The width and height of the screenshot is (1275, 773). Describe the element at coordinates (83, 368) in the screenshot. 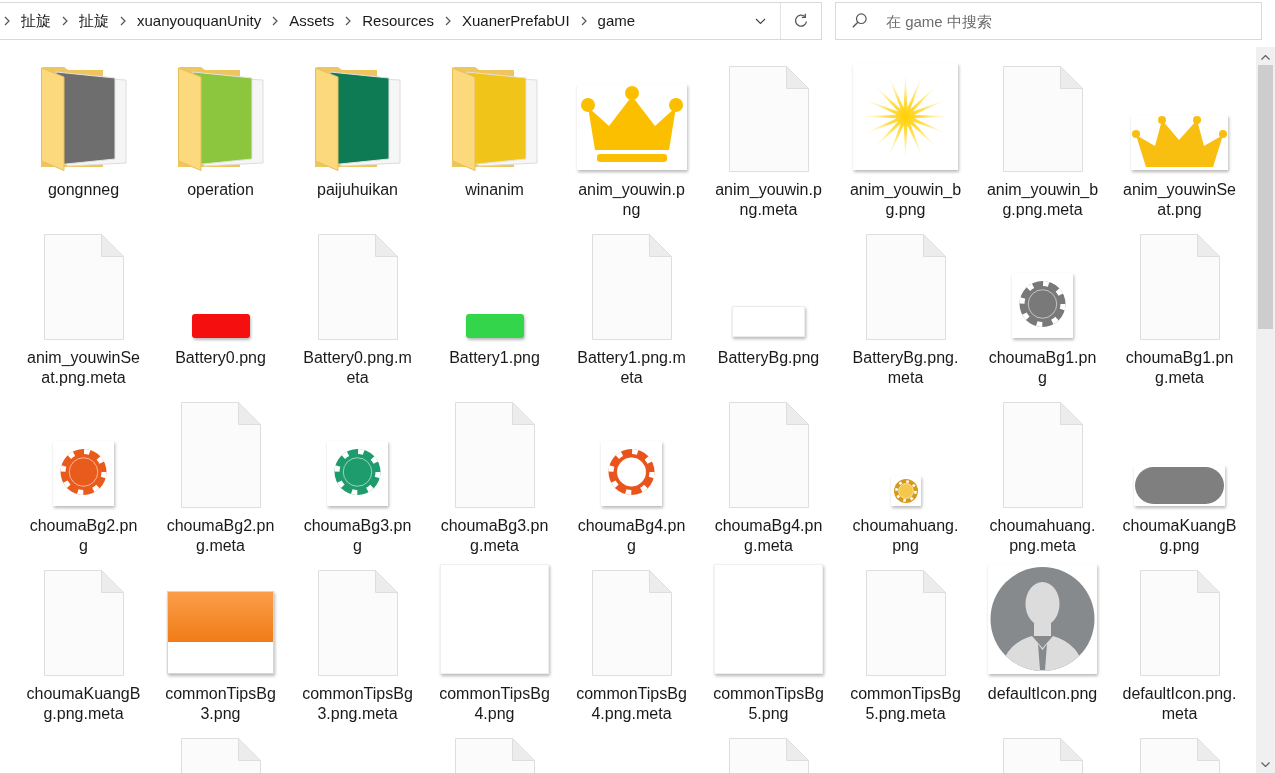

I see `file-name: anim_youwinSeat.png.meta` at that location.